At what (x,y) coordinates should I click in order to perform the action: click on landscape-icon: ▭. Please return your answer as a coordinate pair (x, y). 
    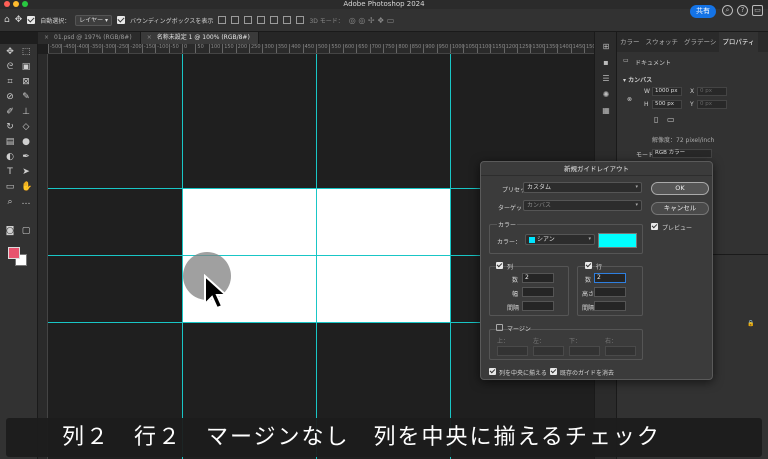
    Looking at the image, I should click on (671, 119).